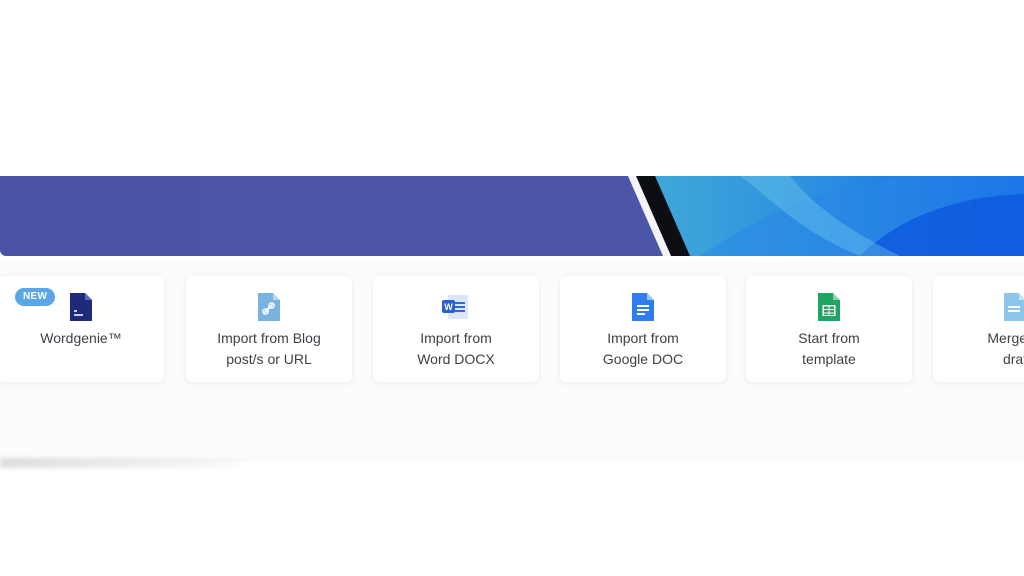  I want to click on card-import-blog: Import from Blog post/s or URL, so click(269, 329).